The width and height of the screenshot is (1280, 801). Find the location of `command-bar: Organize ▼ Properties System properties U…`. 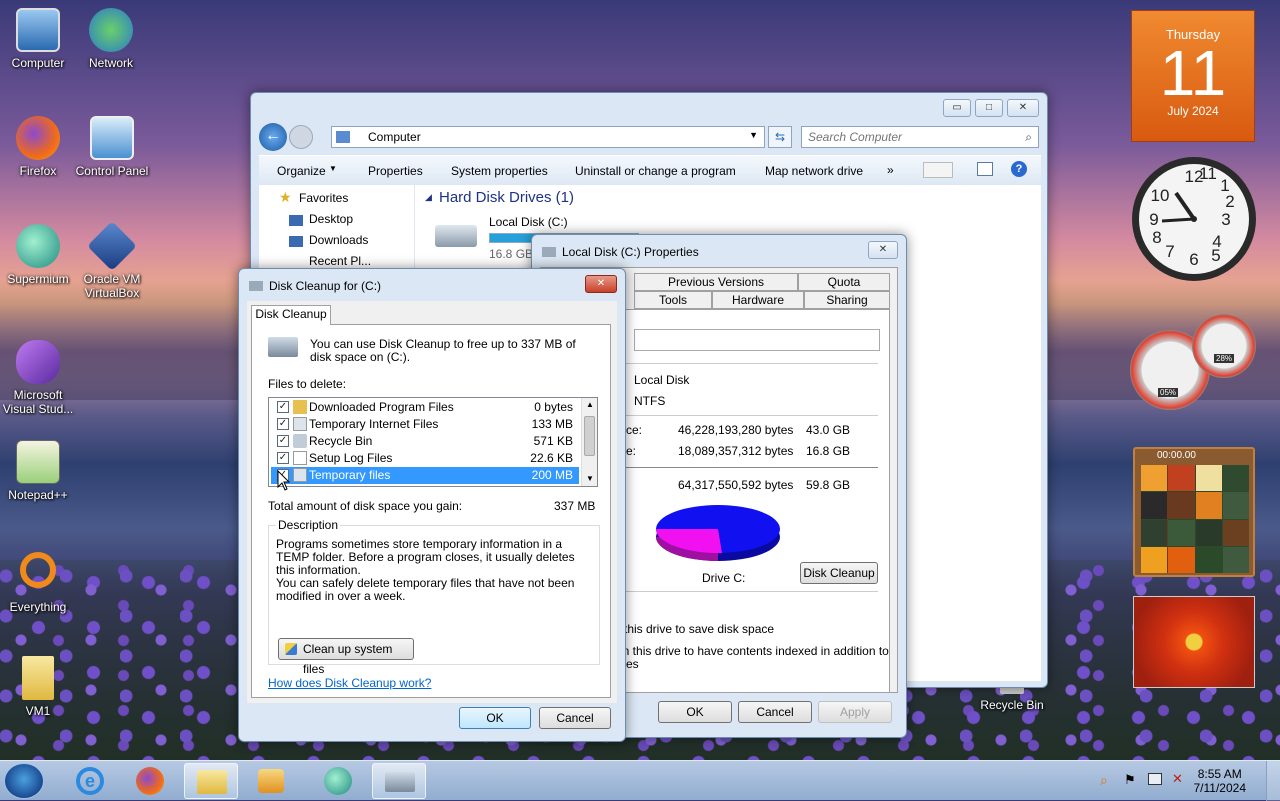

command-bar: Organize ▼ Properties System properties U… is located at coordinates (650, 170).